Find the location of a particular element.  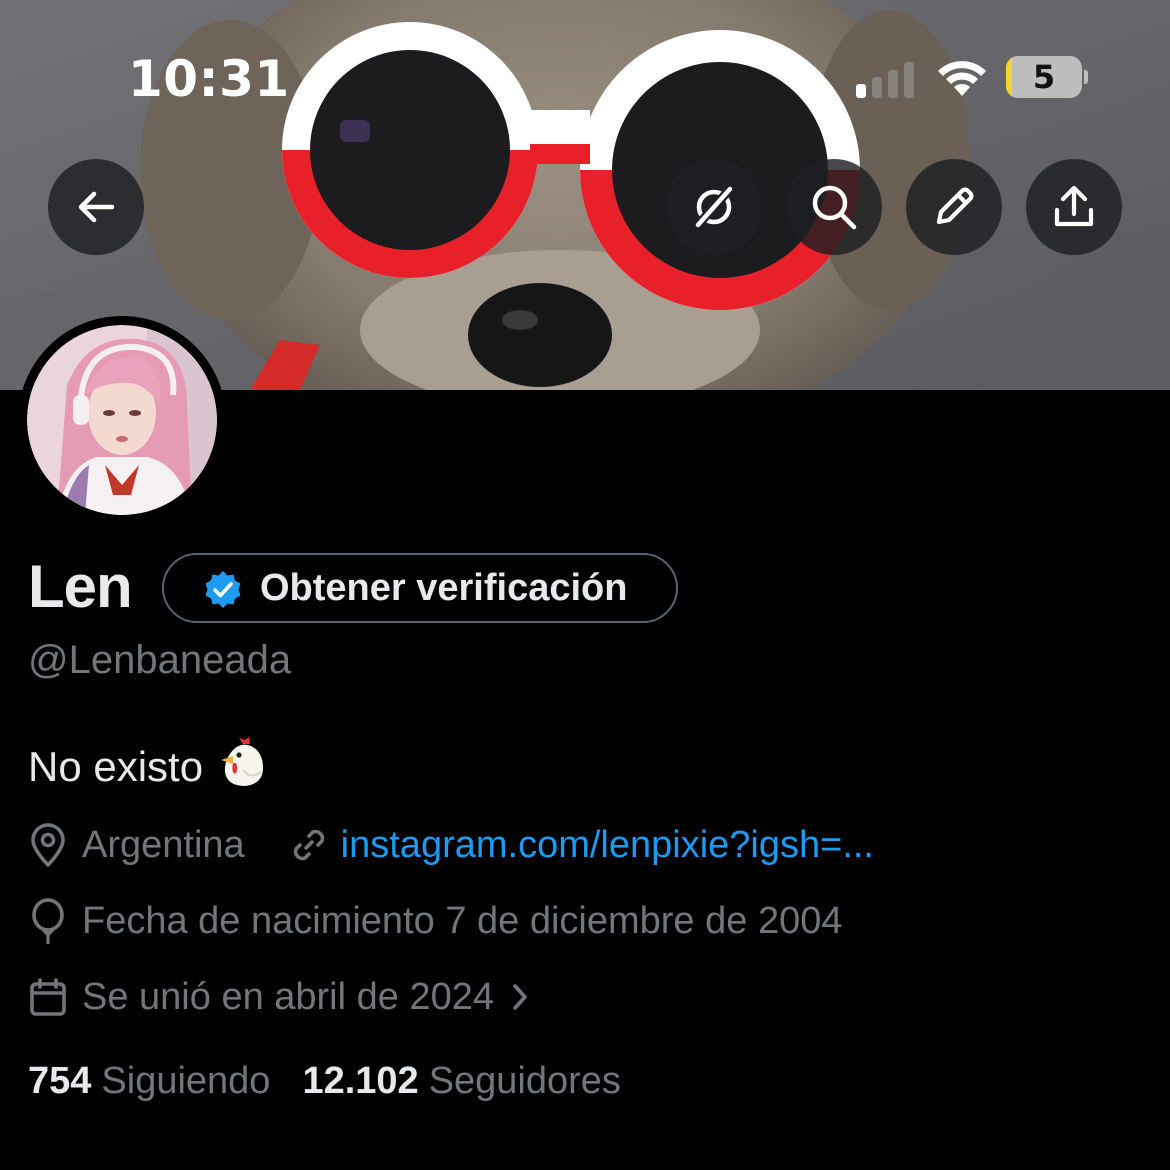

pencil-icon is located at coordinates (955, 206).